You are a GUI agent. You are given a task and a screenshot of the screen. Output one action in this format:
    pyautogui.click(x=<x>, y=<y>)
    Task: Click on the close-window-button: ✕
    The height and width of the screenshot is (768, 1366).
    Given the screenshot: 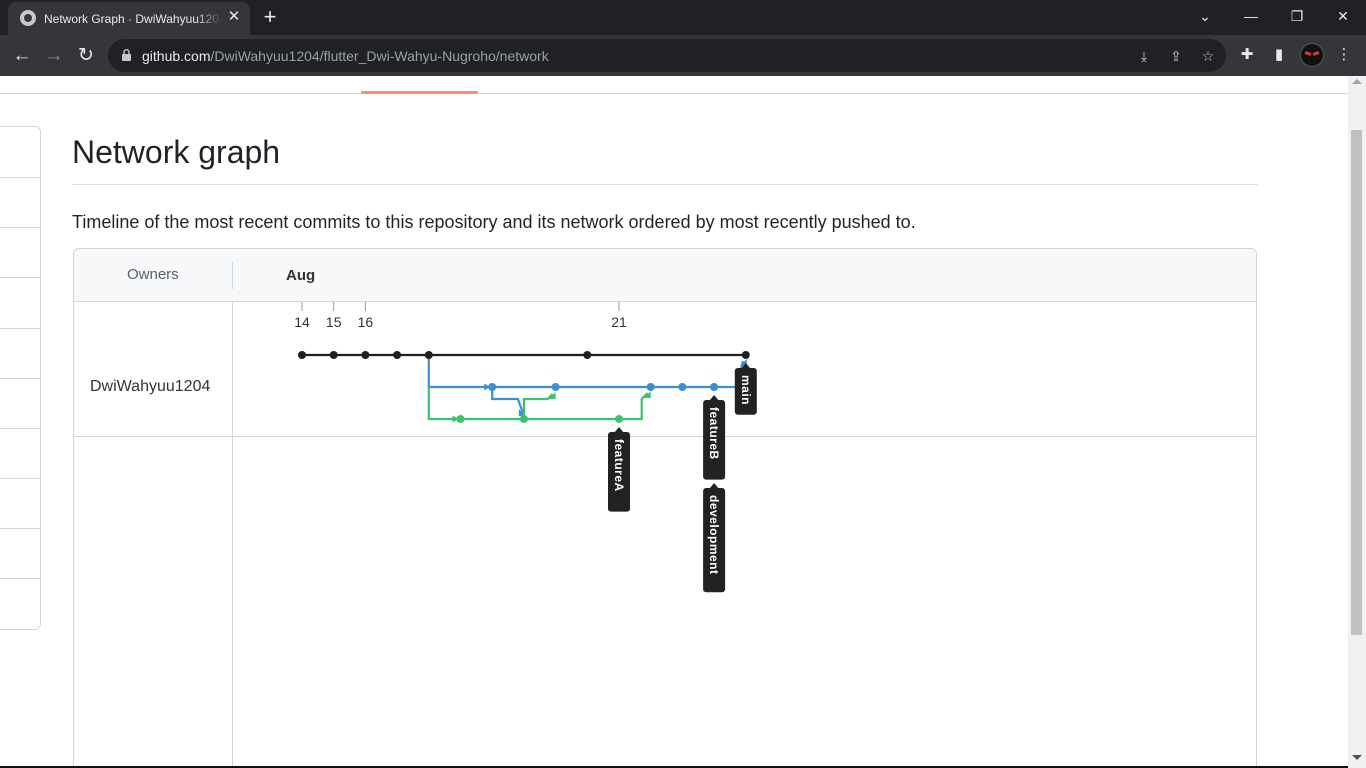 What is the action you would take?
    pyautogui.click(x=1343, y=16)
    